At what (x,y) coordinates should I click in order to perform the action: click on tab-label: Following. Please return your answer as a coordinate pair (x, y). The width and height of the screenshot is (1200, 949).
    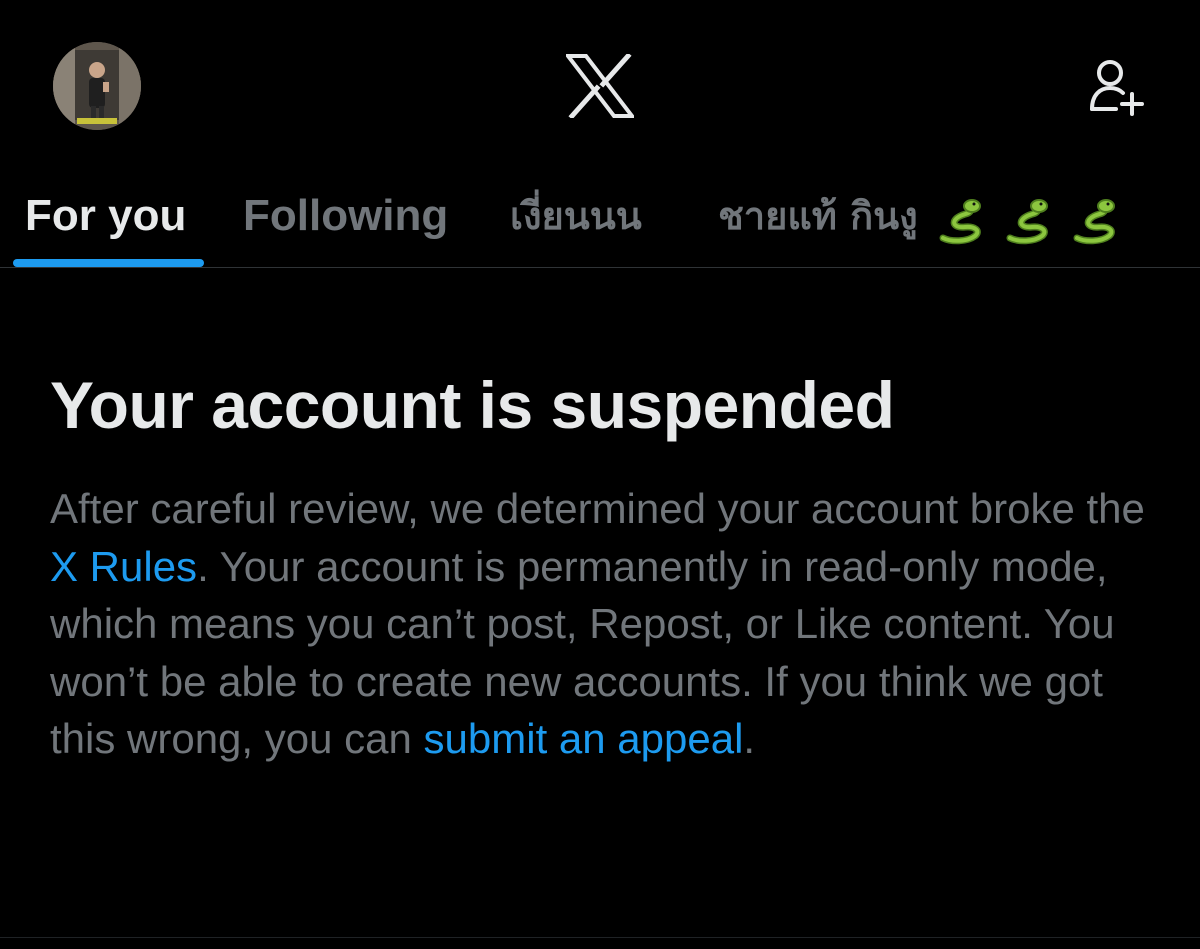
    Looking at the image, I should click on (346, 215).